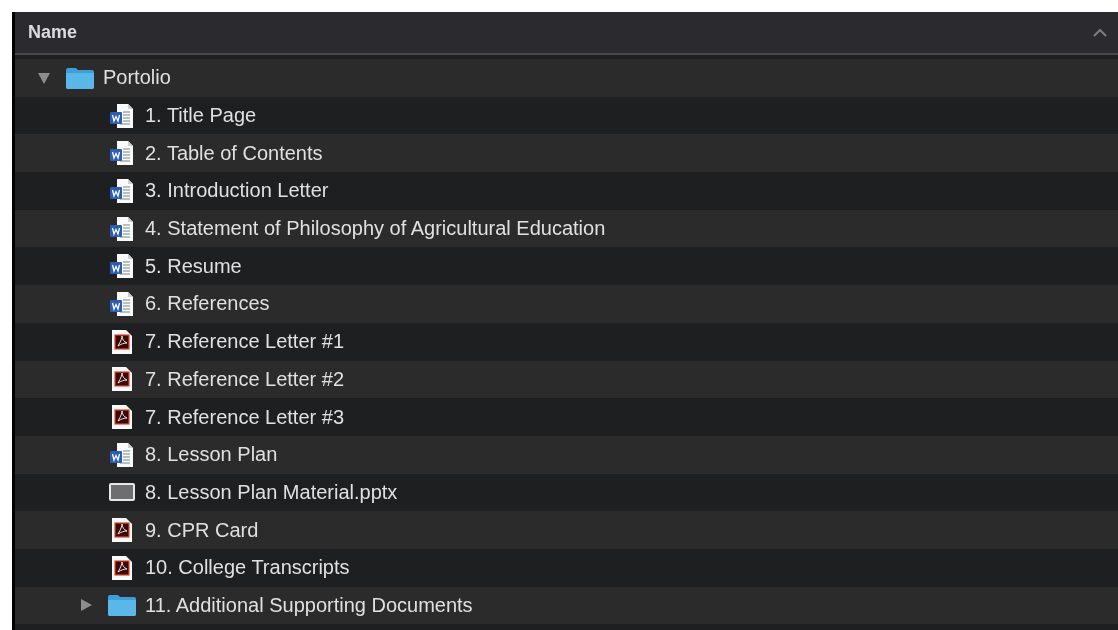  Describe the element at coordinates (234, 153) in the screenshot. I see `file-name: 2. Table of Contents` at that location.